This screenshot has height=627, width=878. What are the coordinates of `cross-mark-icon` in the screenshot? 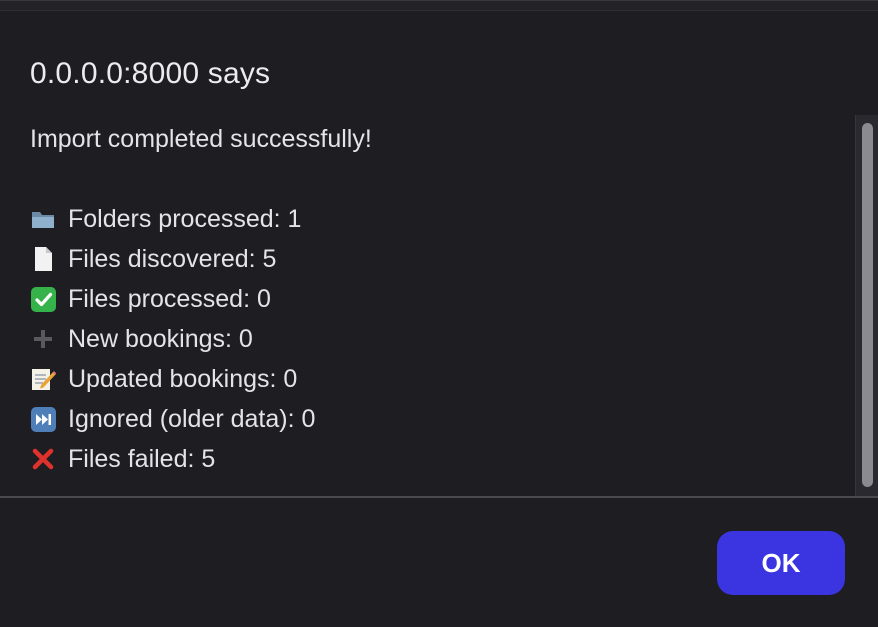 It's located at (43, 459).